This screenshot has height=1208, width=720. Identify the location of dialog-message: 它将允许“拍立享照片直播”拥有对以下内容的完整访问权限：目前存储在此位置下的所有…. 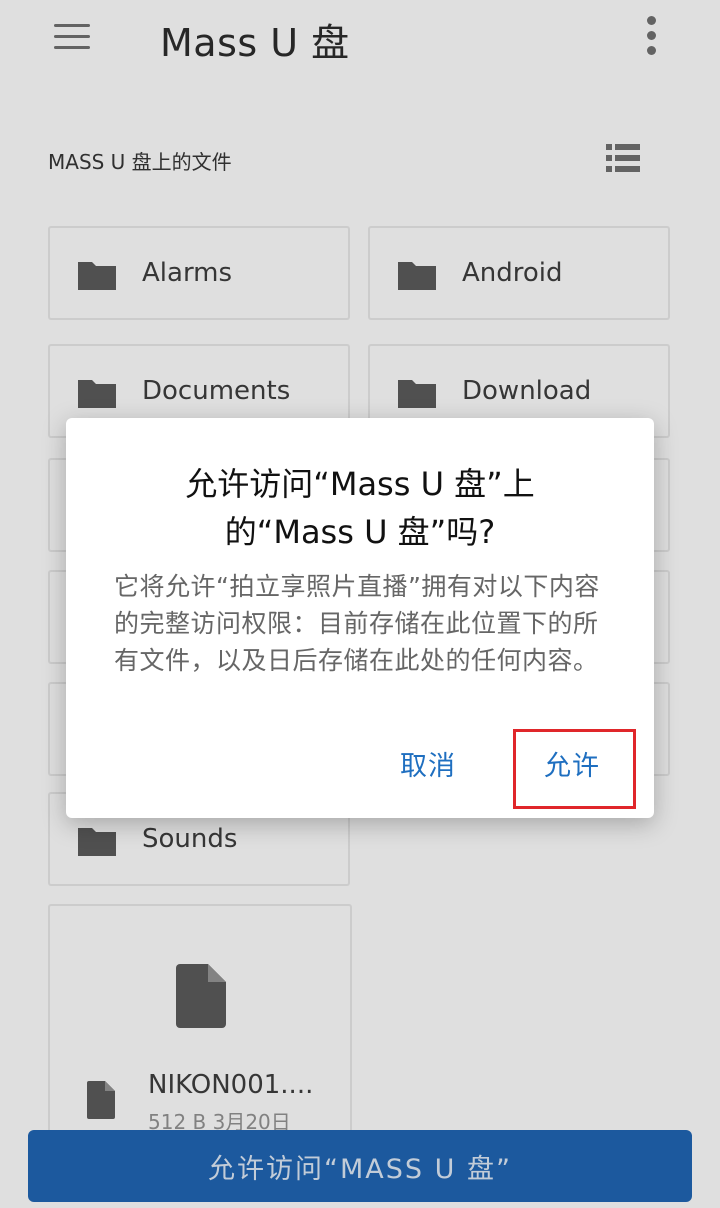
(357, 623).